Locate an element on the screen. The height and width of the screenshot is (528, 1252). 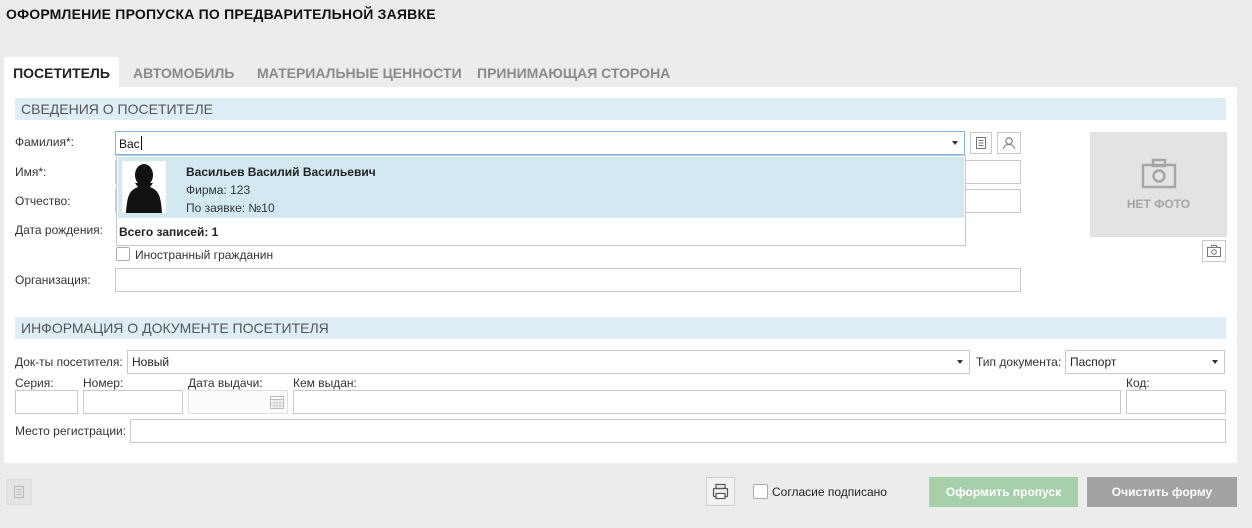
series-input is located at coordinates (46, 402).